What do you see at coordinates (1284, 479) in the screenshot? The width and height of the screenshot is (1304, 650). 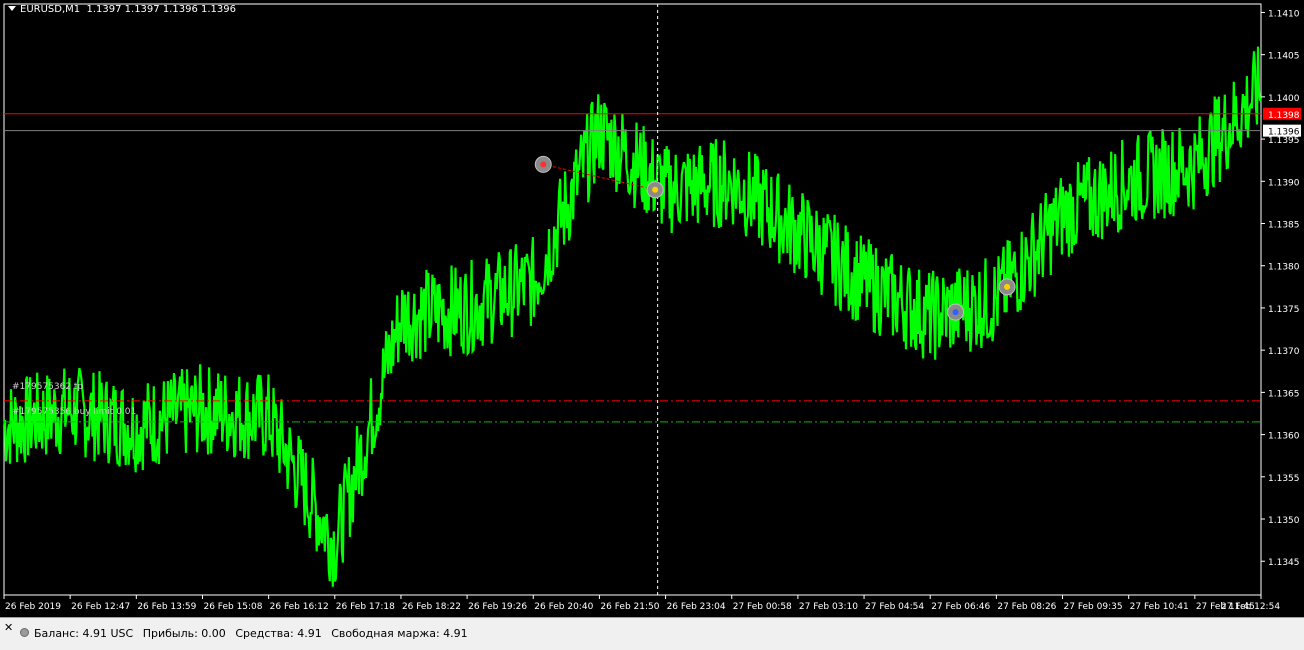 I see `price-tick-label: 1.1355` at bounding box center [1284, 479].